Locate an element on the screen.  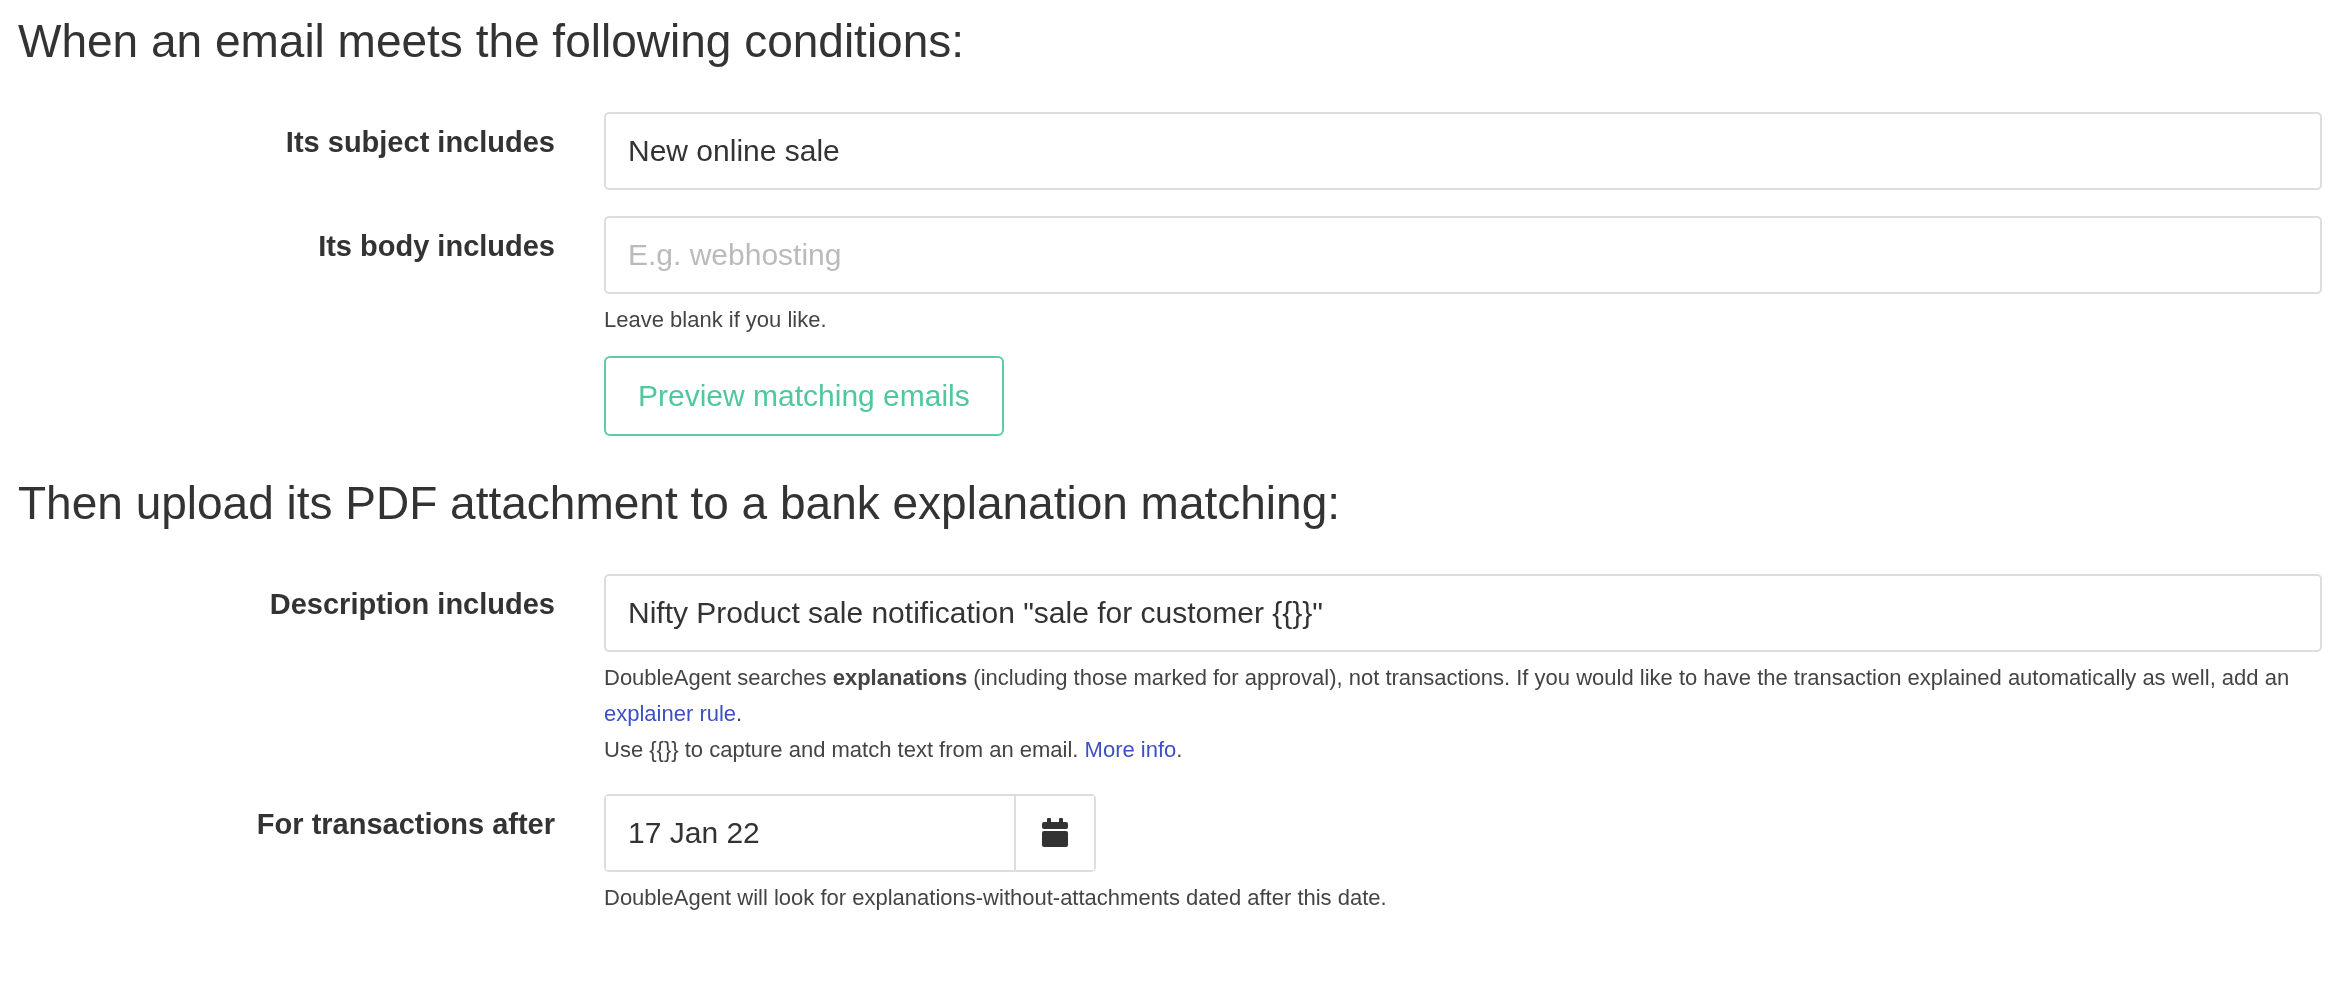
help-link: explainer rule is located at coordinates (670, 713).